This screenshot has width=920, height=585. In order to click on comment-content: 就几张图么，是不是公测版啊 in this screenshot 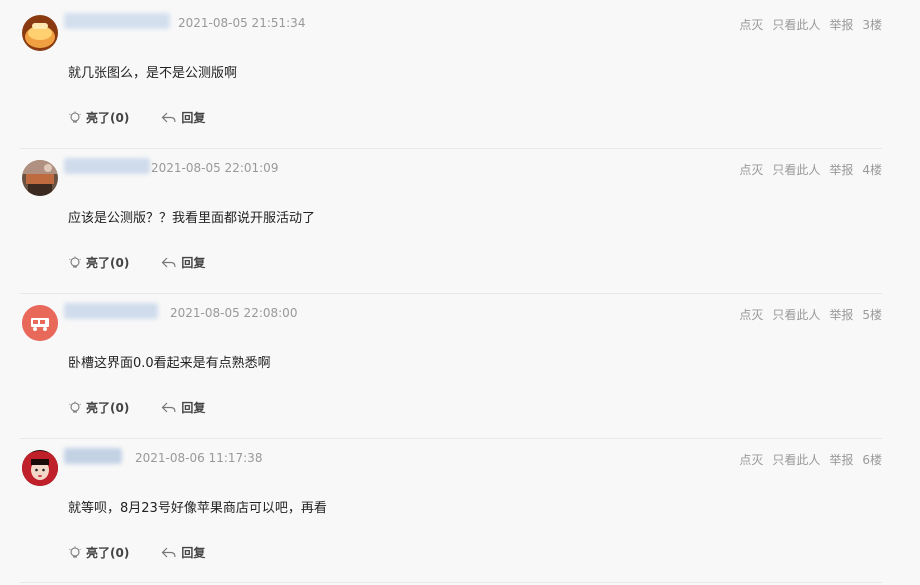, I will do `click(153, 73)`.